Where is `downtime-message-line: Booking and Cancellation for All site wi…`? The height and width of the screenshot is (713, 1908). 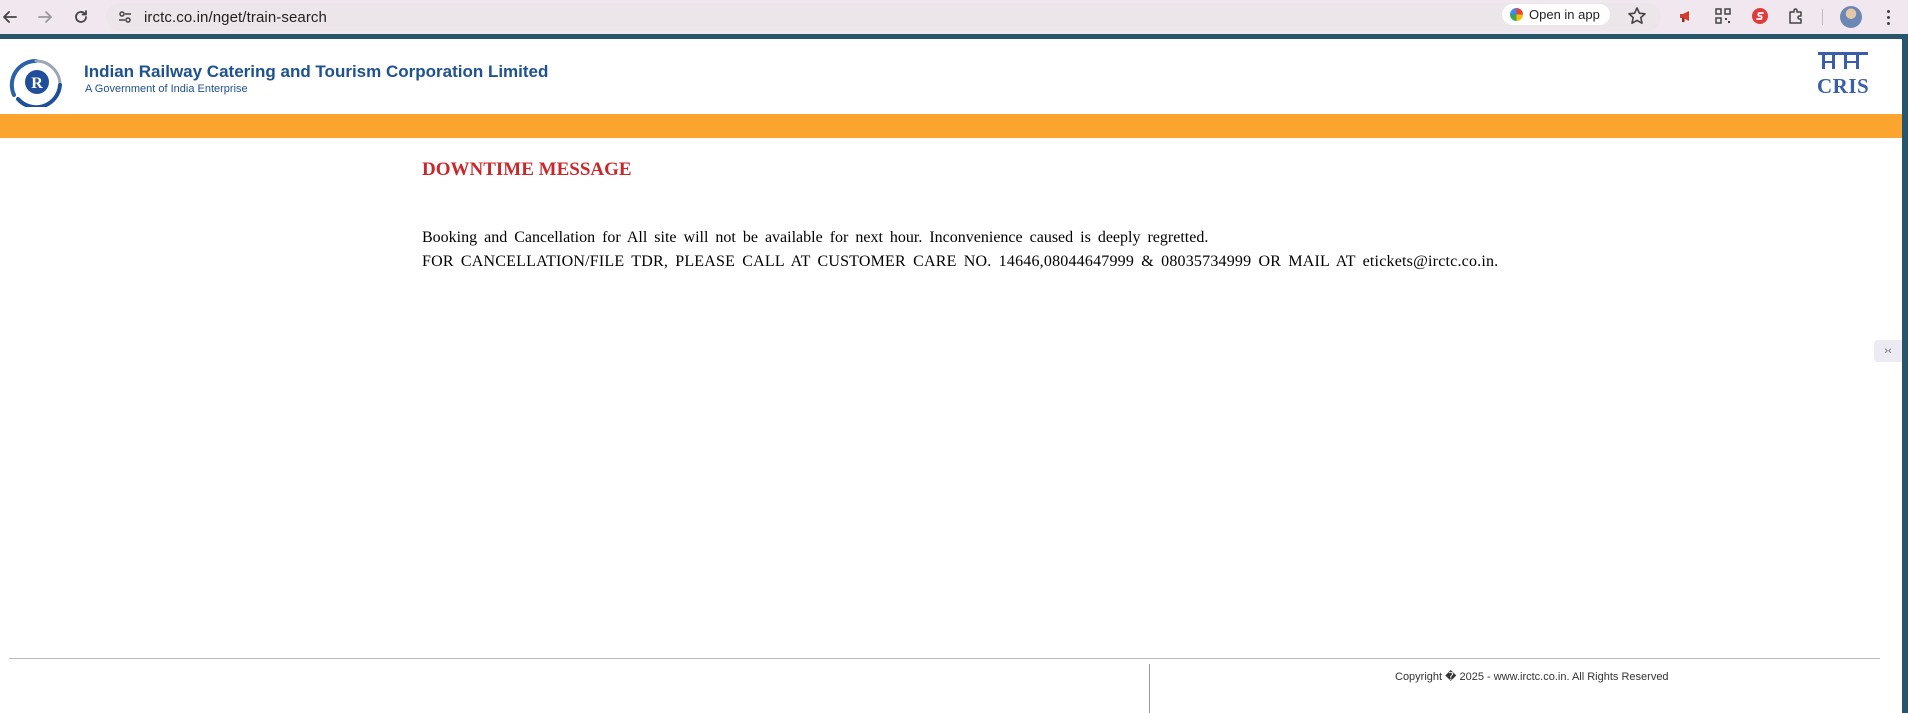 downtime-message-line: Booking and Cancellation for All site wi… is located at coordinates (815, 237).